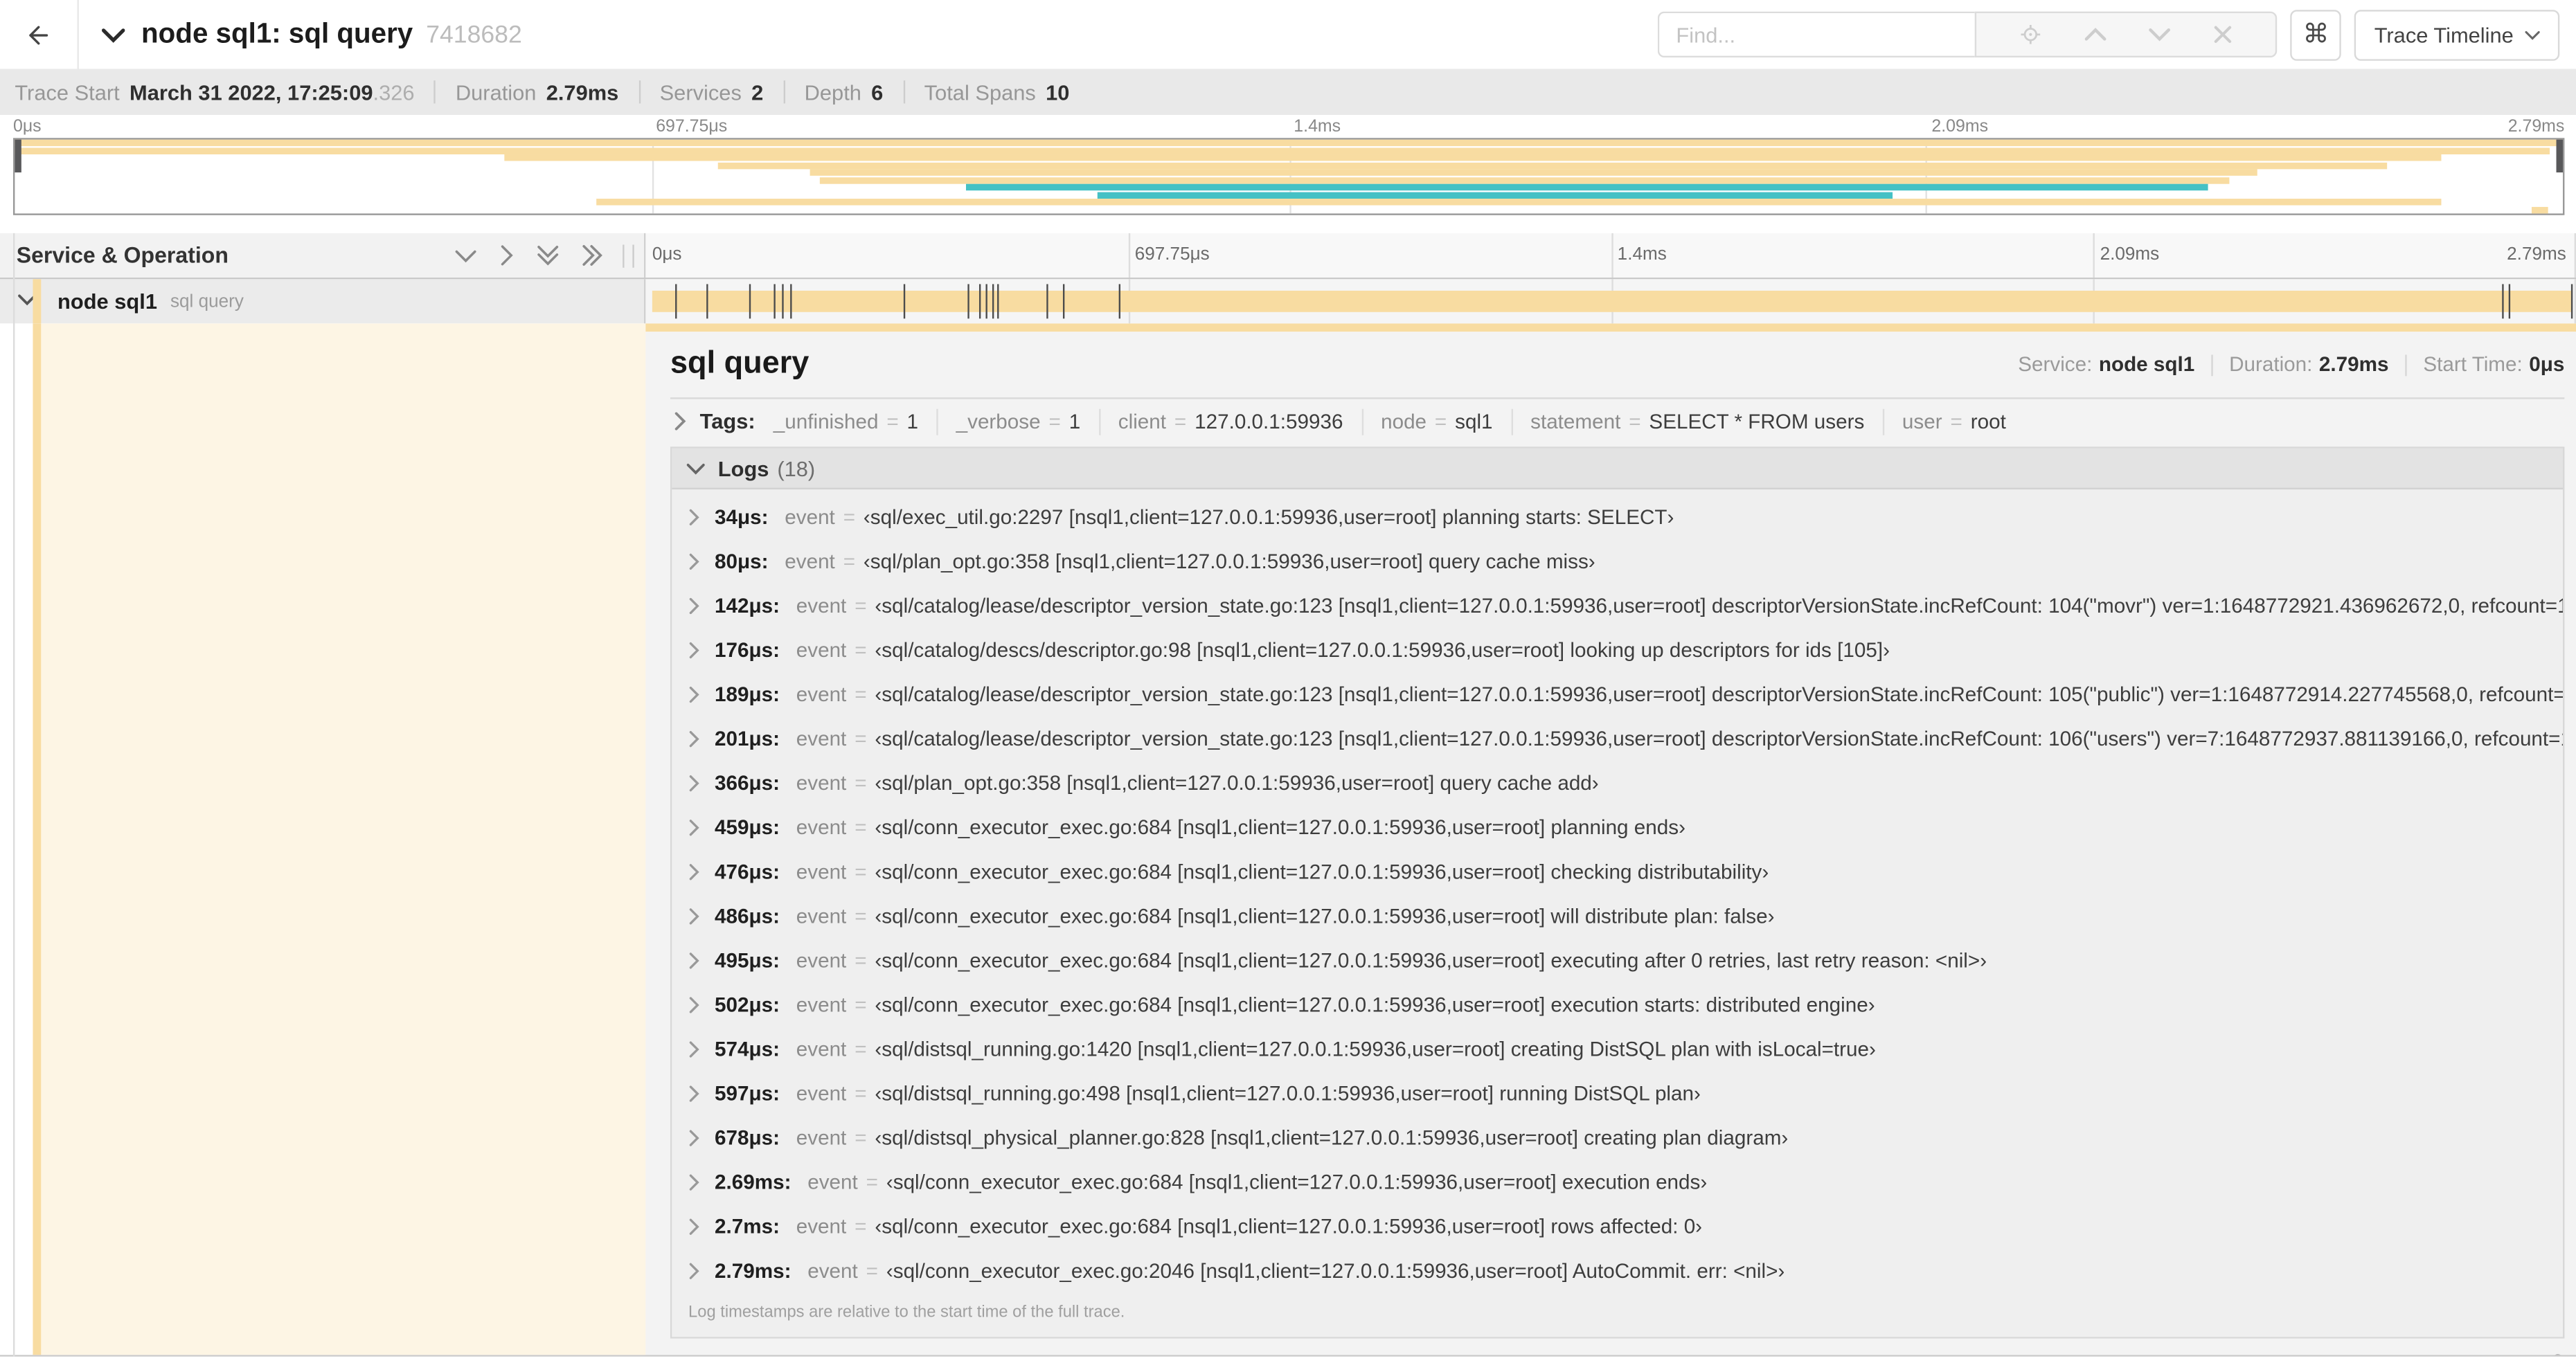 Image resolution: width=2576 pixels, height=1363 pixels. Describe the element at coordinates (507, 255) in the screenshot. I see `expand-one-icon` at that location.